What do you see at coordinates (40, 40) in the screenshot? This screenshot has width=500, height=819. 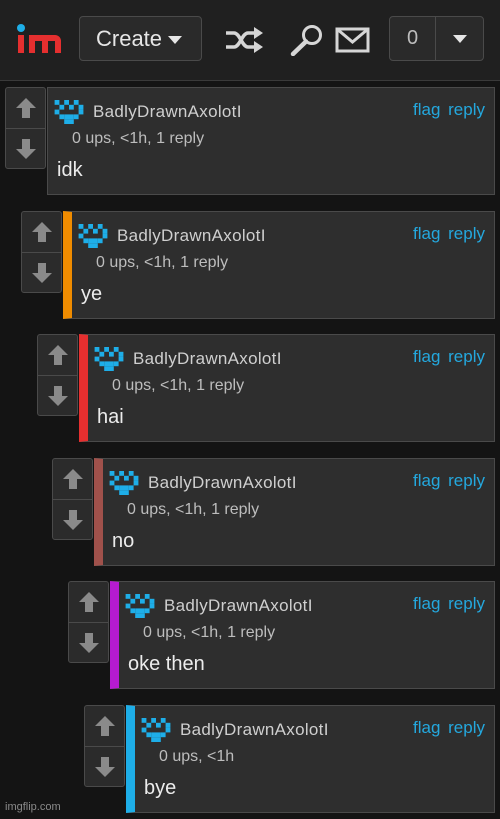 I see `imgflip-logo` at bounding box center [40, 40].